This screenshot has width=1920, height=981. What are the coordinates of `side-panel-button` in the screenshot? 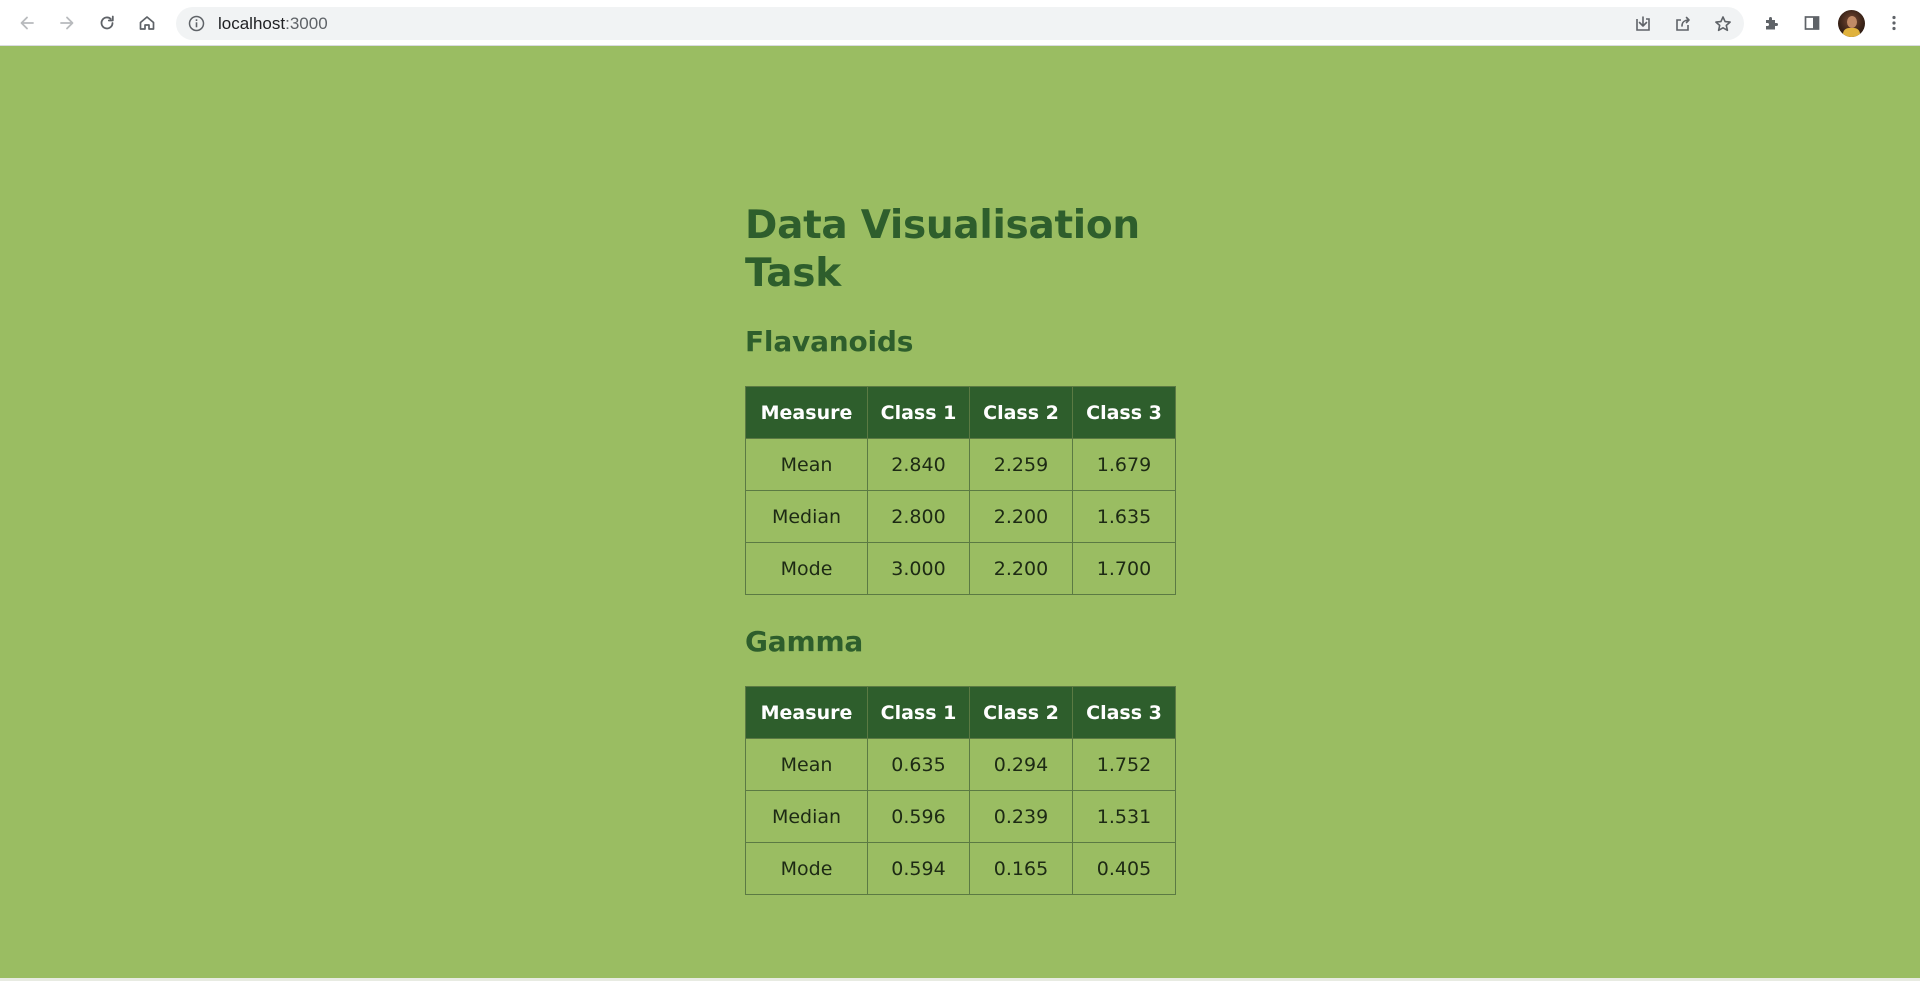 It's located at (1812, 23).